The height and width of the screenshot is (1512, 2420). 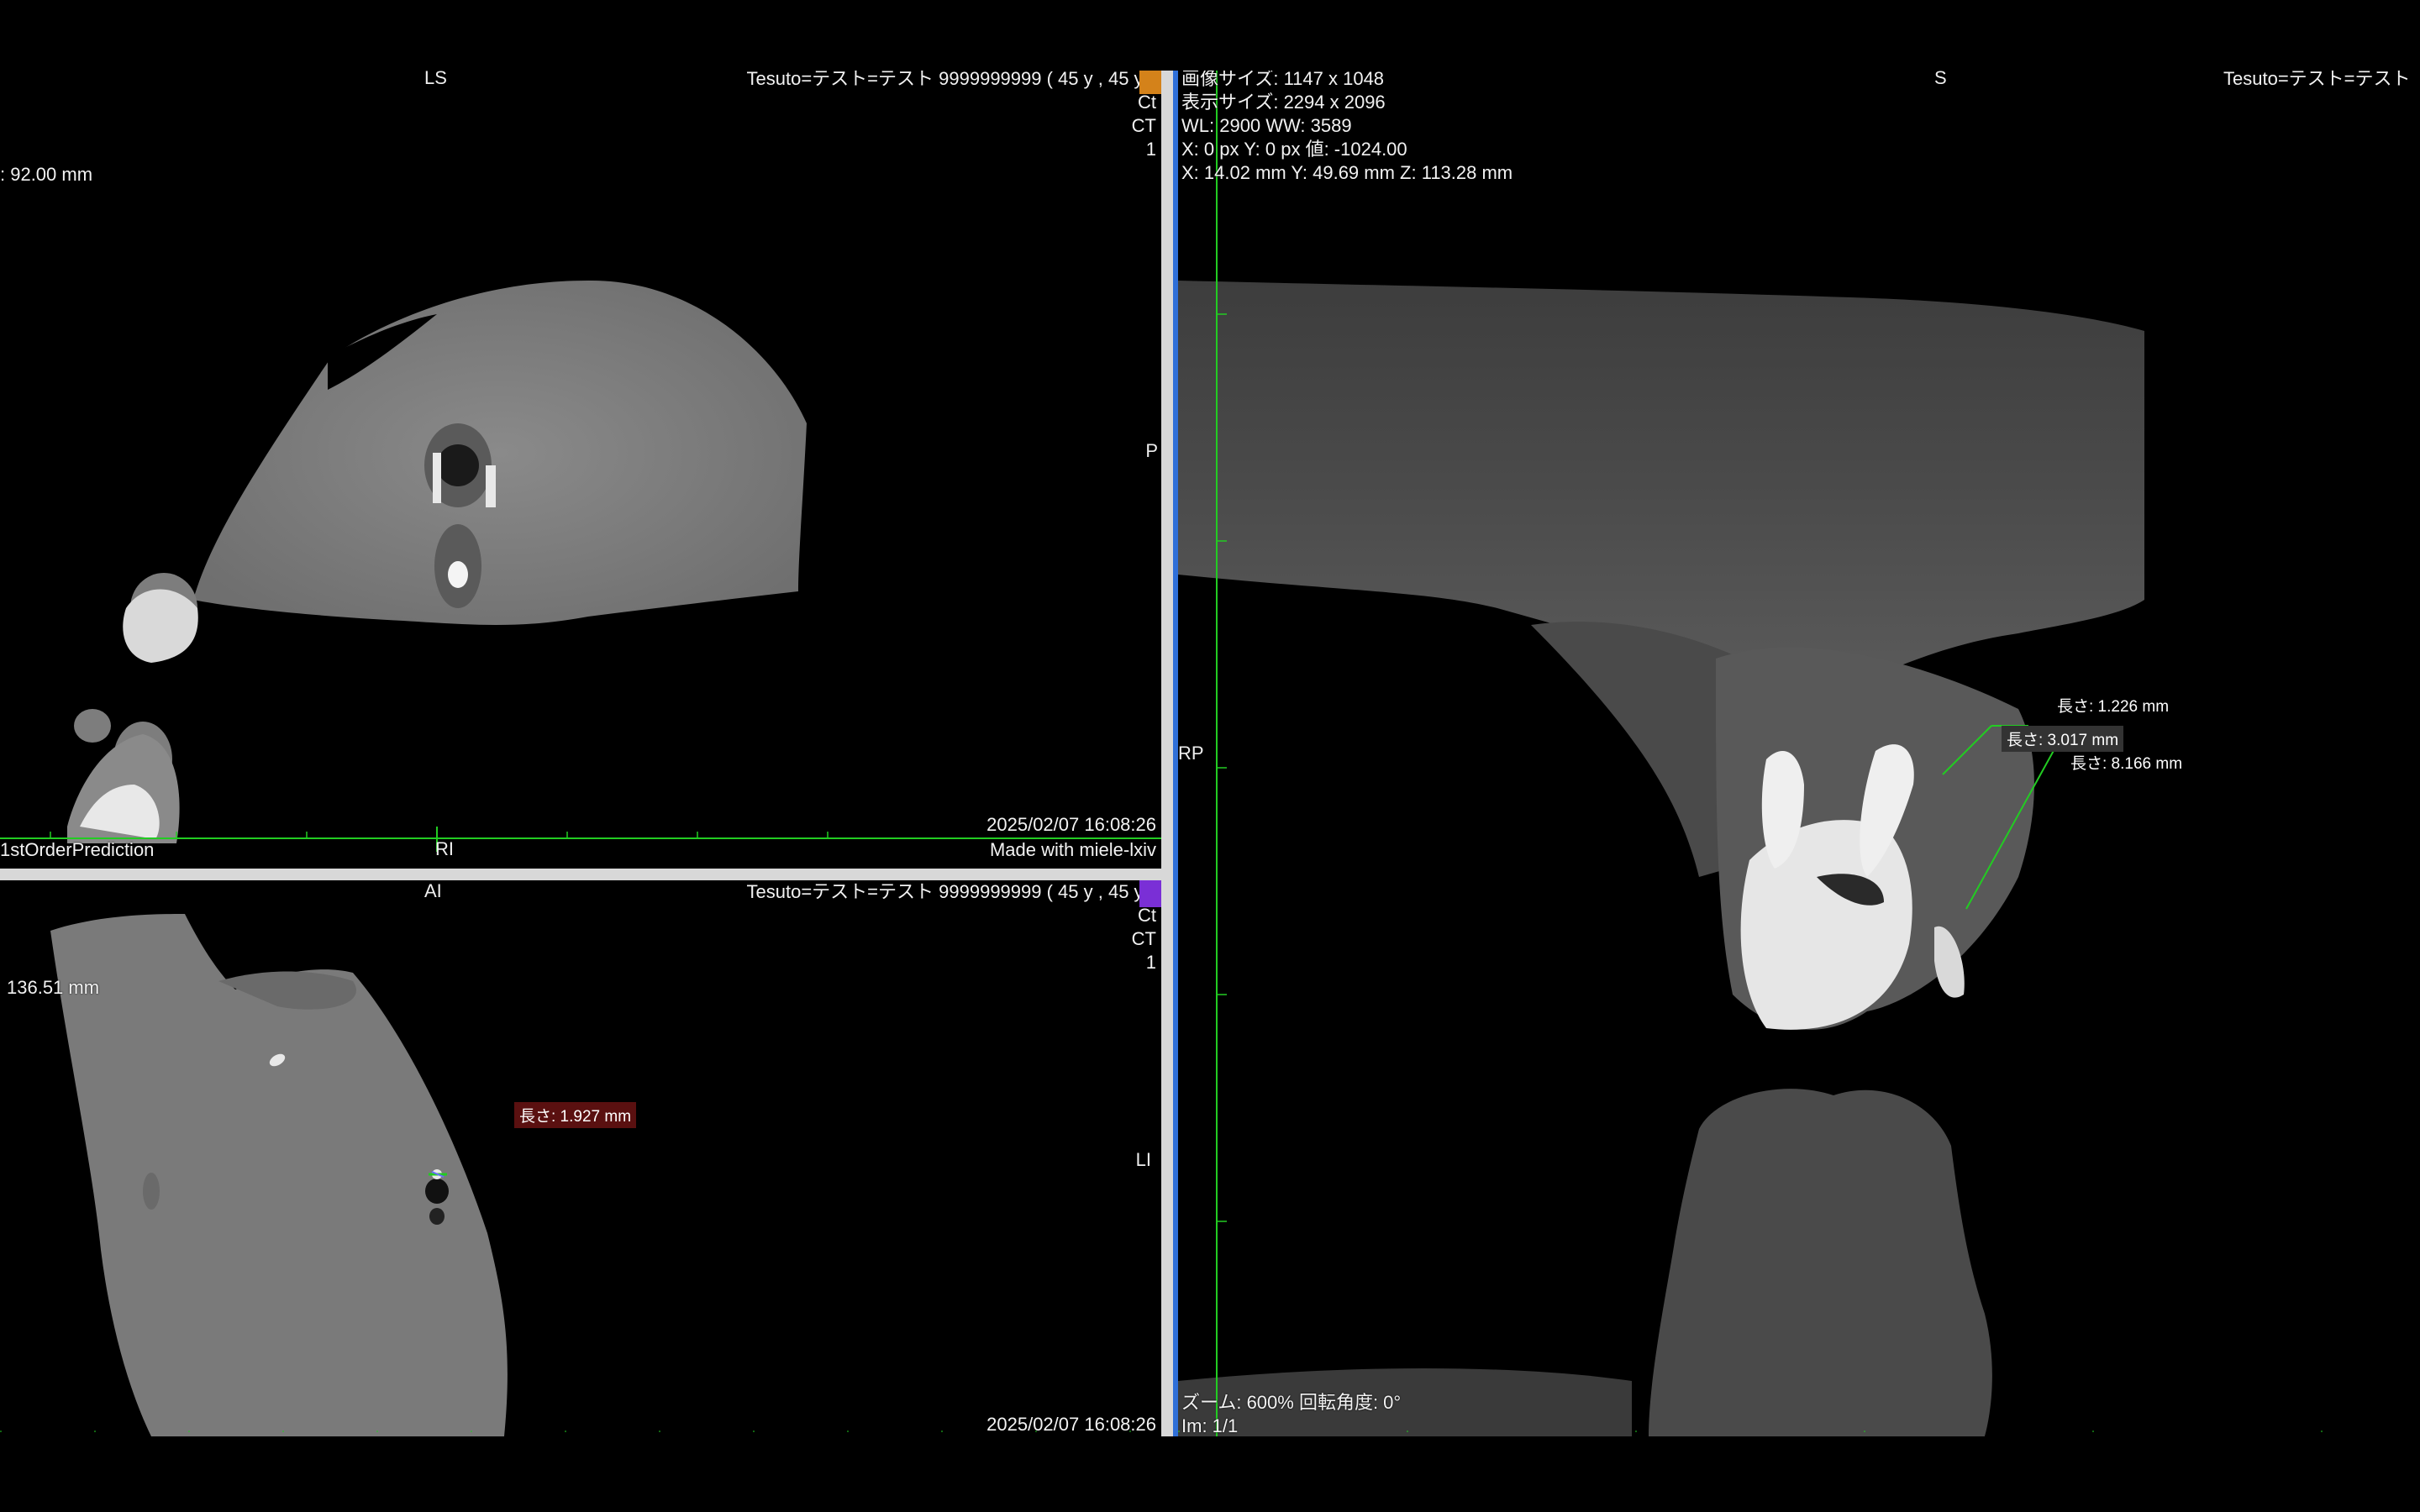 I want to click on plugin-label: 1stOrderPrediction, so click(x=77, y=849).